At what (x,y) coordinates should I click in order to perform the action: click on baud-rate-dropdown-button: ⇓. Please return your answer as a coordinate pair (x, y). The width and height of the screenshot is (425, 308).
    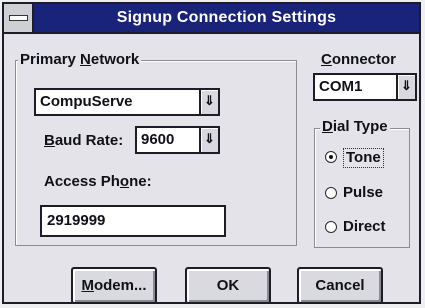
    Looking at the image, I should click on (208, 140).